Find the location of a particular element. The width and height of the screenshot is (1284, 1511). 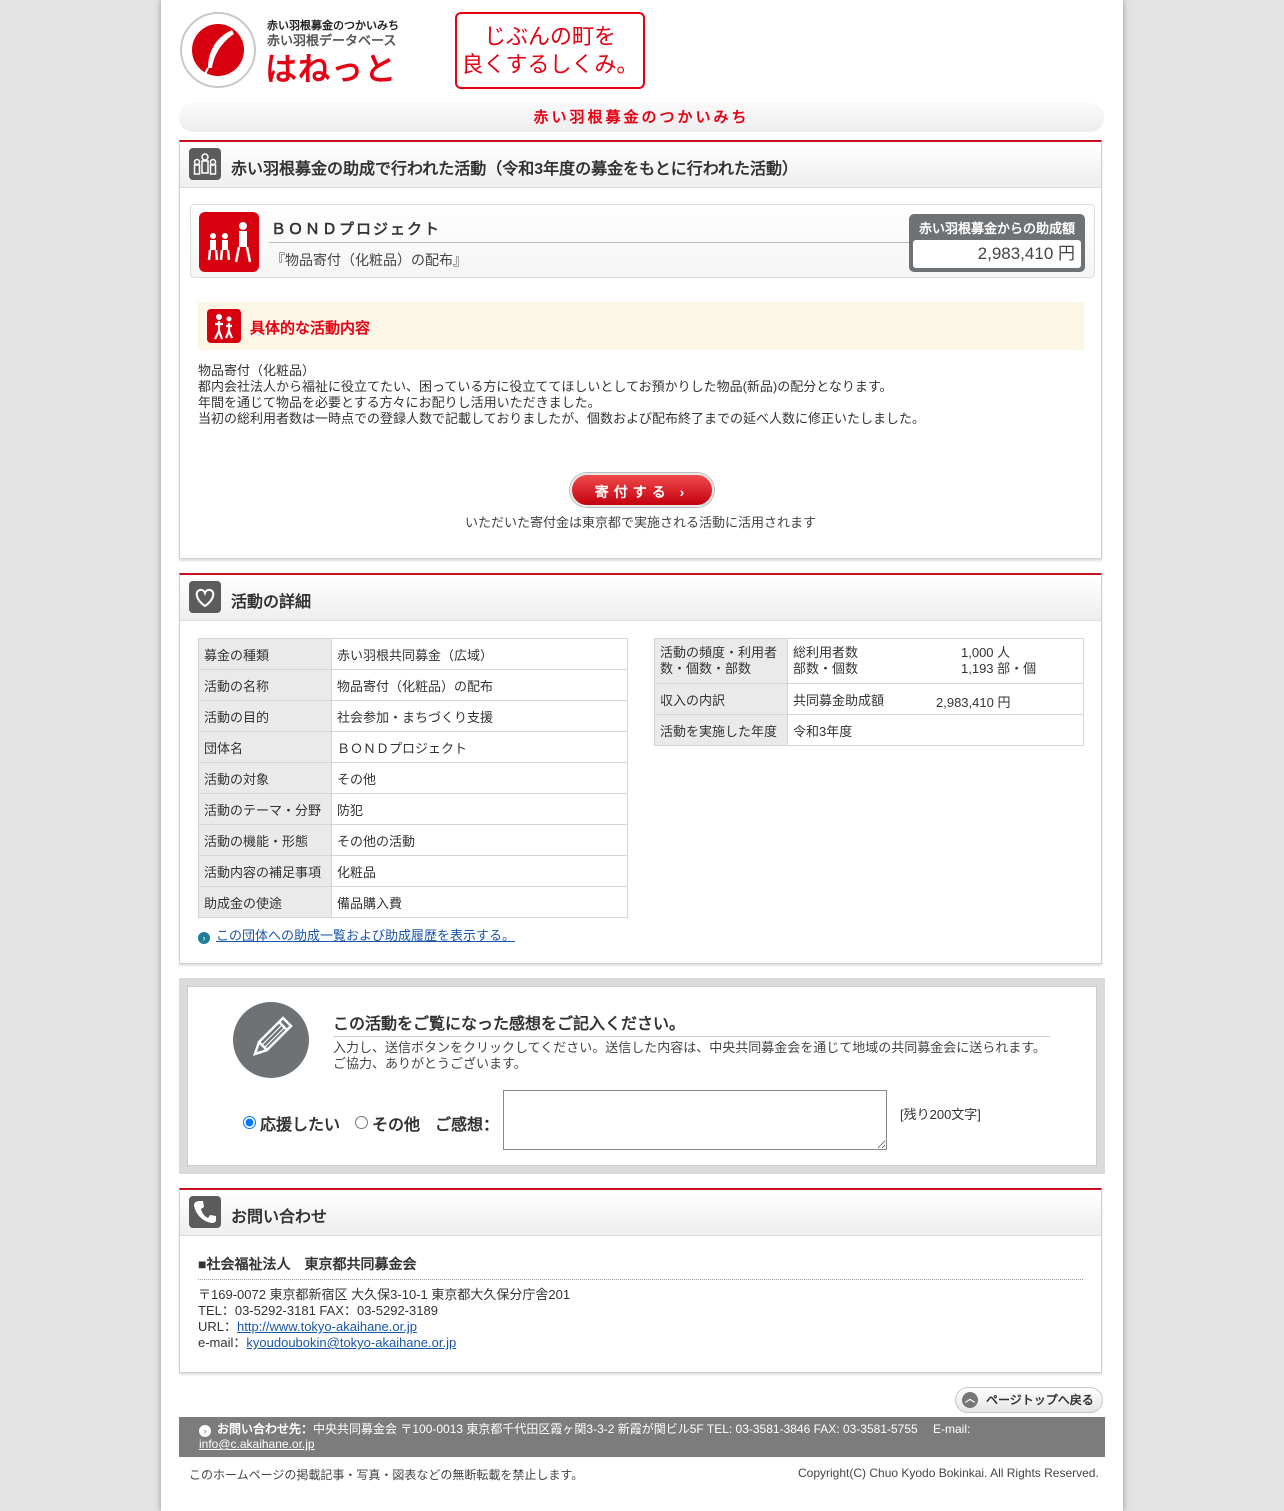

family-icon is located at coordinates (229, 242).